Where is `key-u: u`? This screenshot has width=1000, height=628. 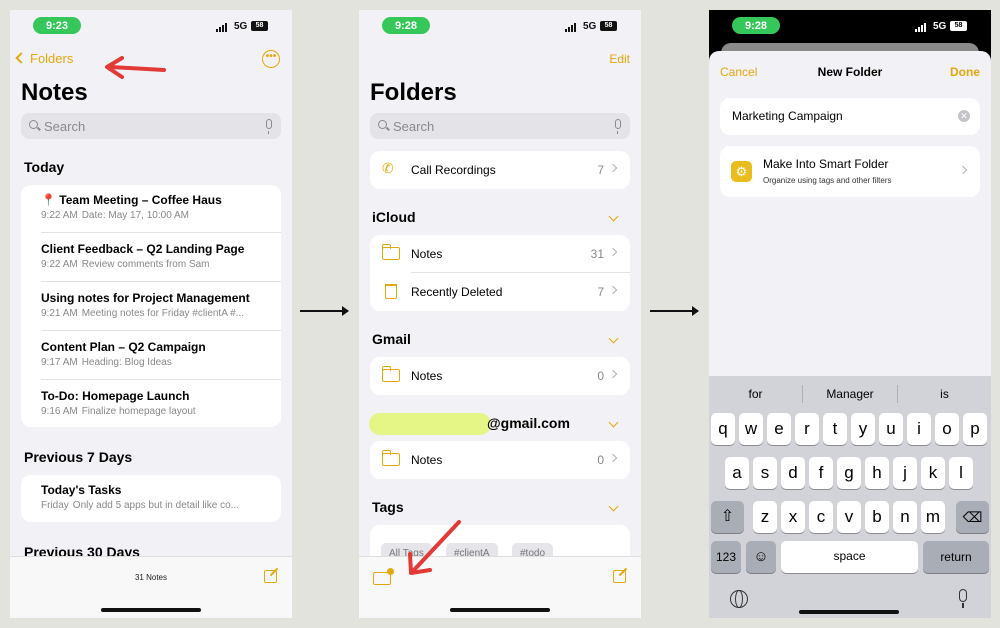 key-u: u is located at coordinates (891, 429).